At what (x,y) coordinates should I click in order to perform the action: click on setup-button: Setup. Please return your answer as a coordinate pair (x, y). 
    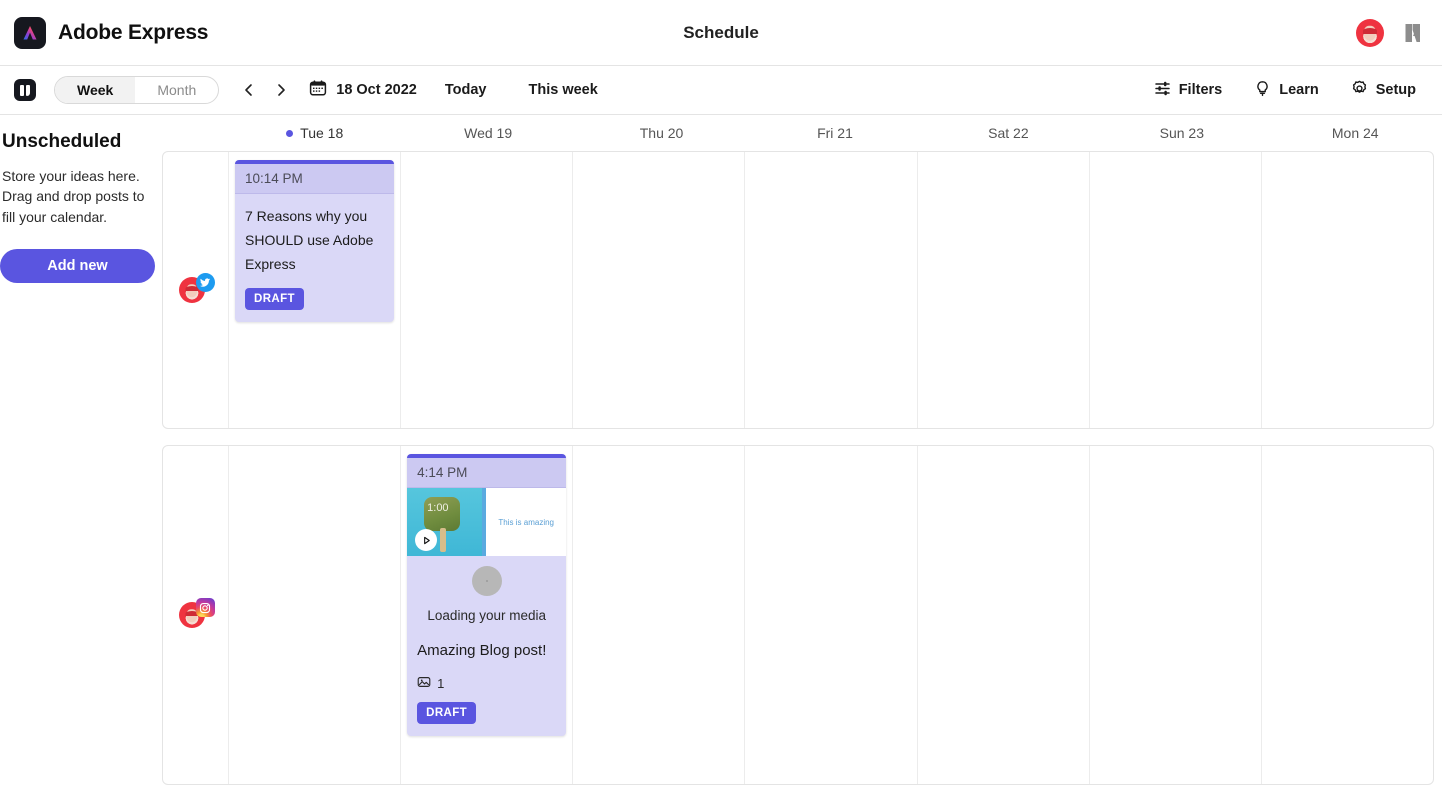
    Looking at the image, I should click on (1383, 90).